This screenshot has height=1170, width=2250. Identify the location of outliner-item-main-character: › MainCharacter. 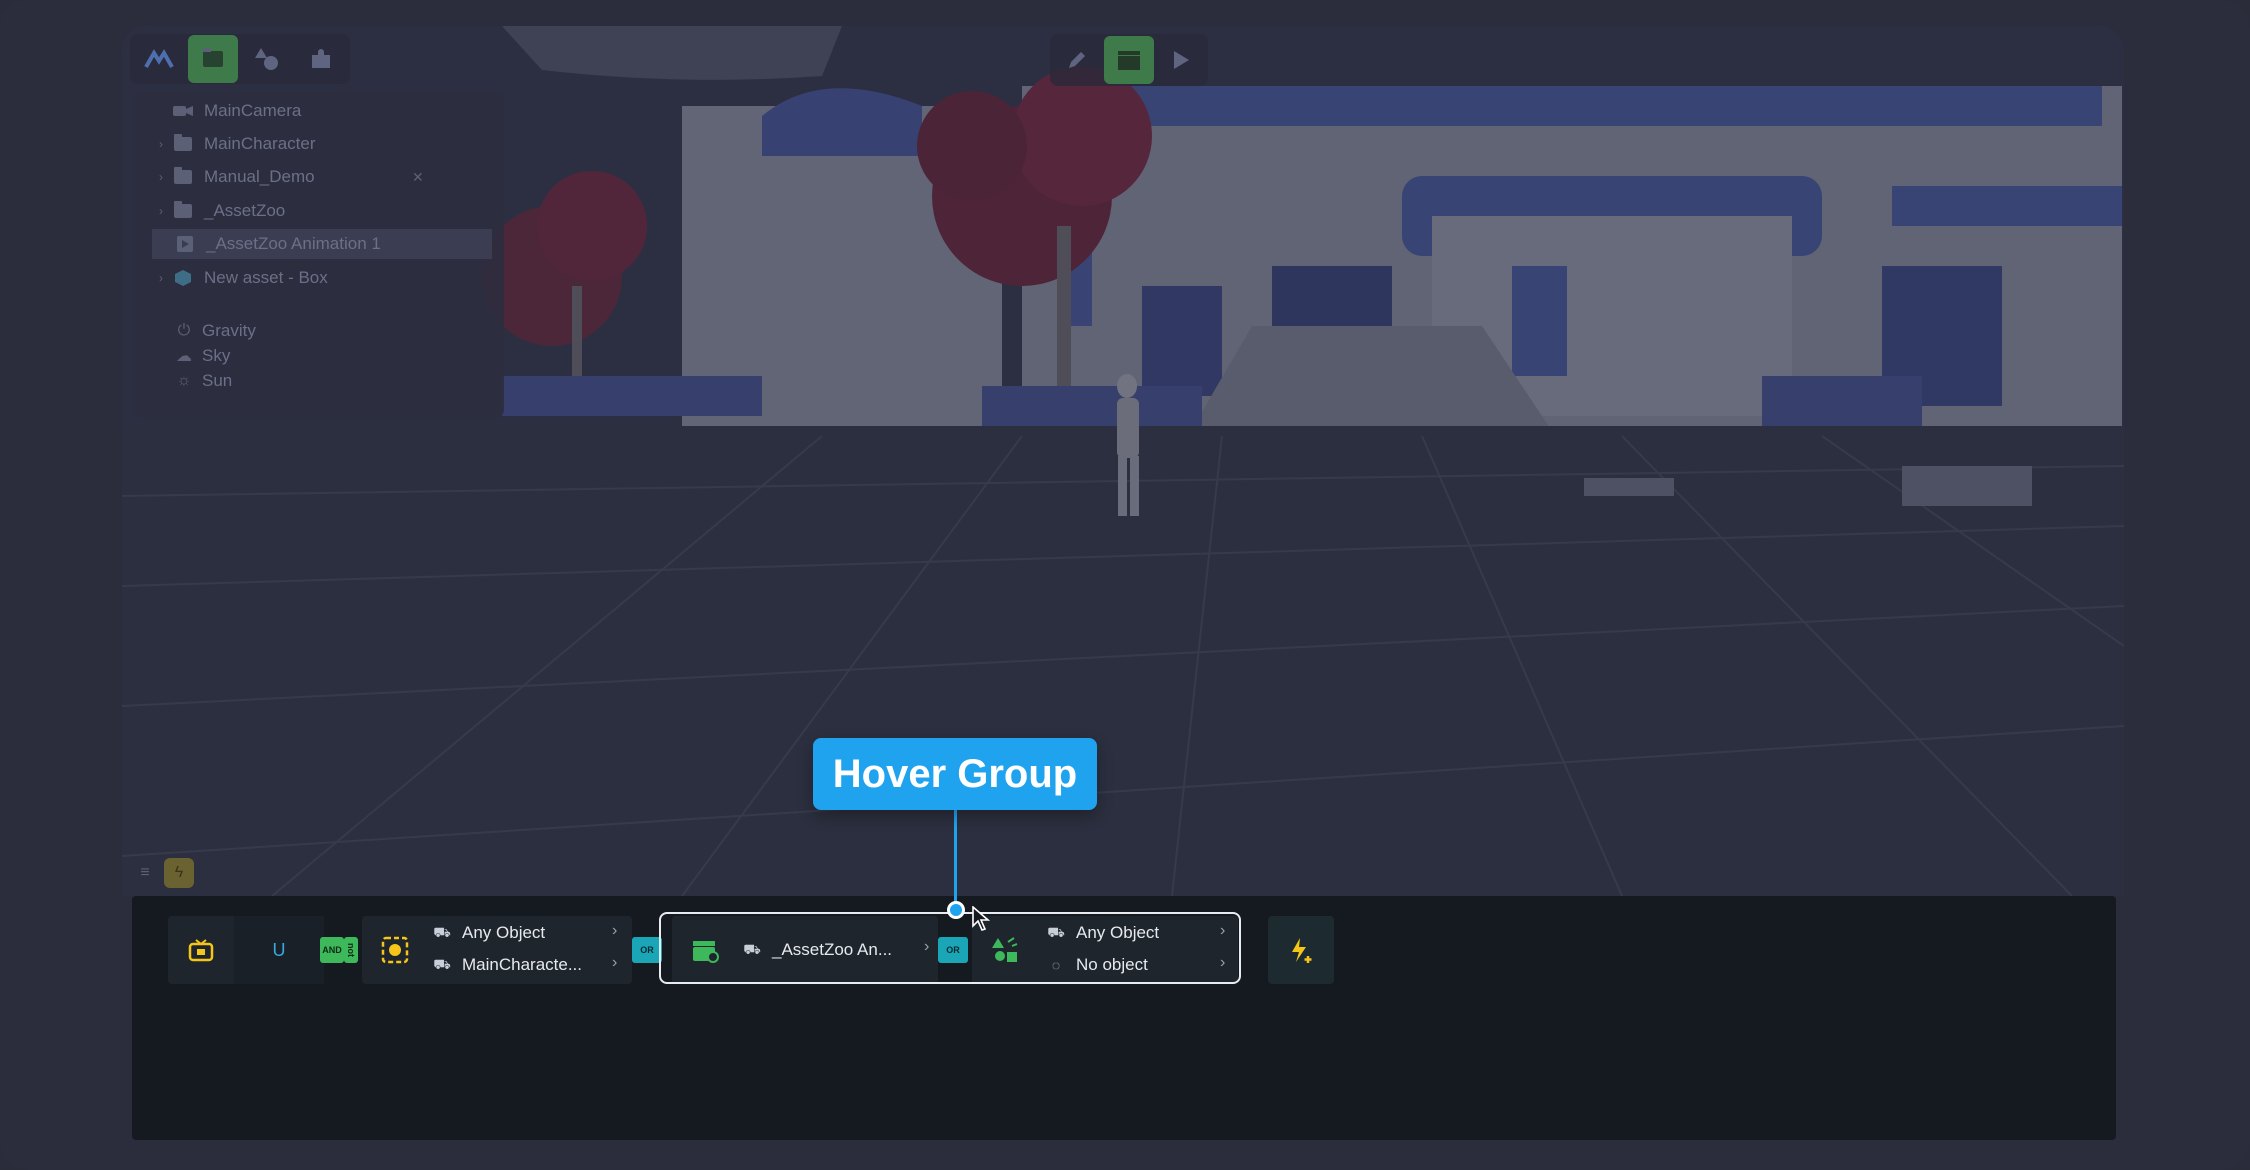
(318, 144).